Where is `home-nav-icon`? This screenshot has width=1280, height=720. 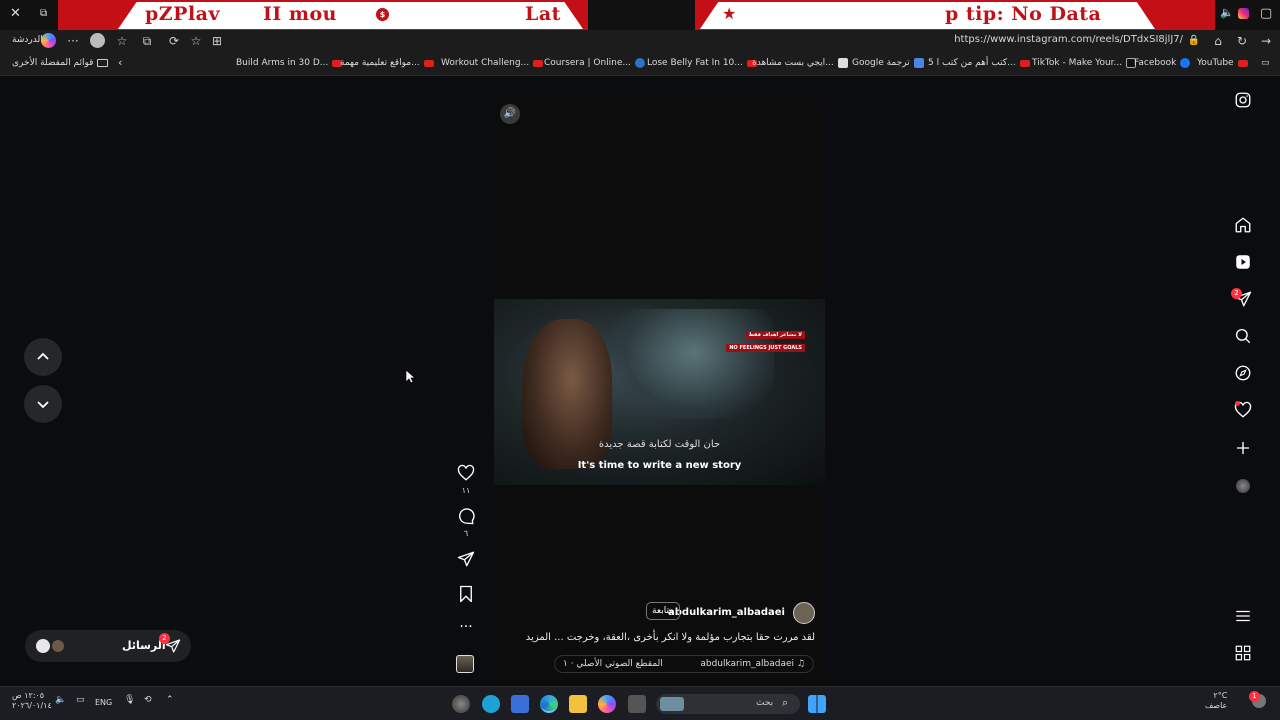
home-nav-icon is located at coordinates (1243, 225).